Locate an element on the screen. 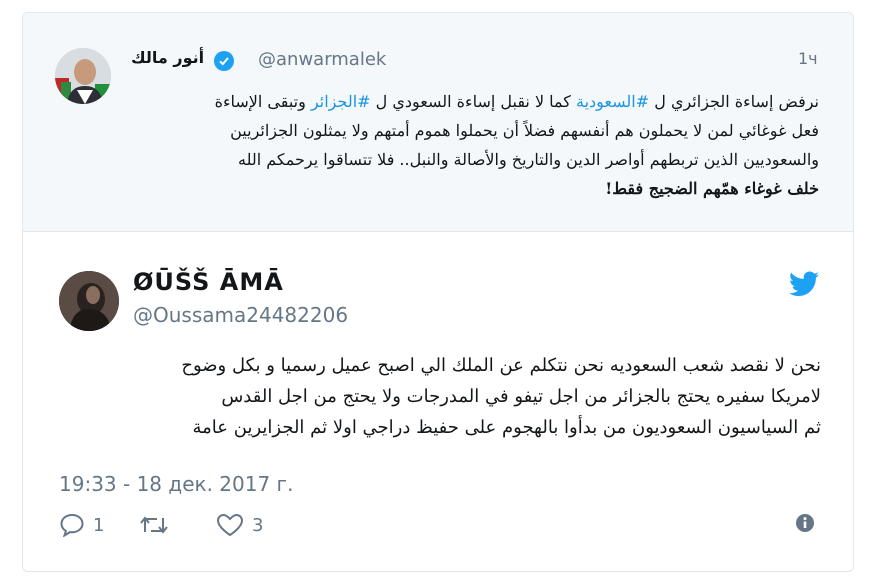 This screenshot has height=586, width=877. quoted-handle: @anwarmalek is located at coordinates (322, 59).